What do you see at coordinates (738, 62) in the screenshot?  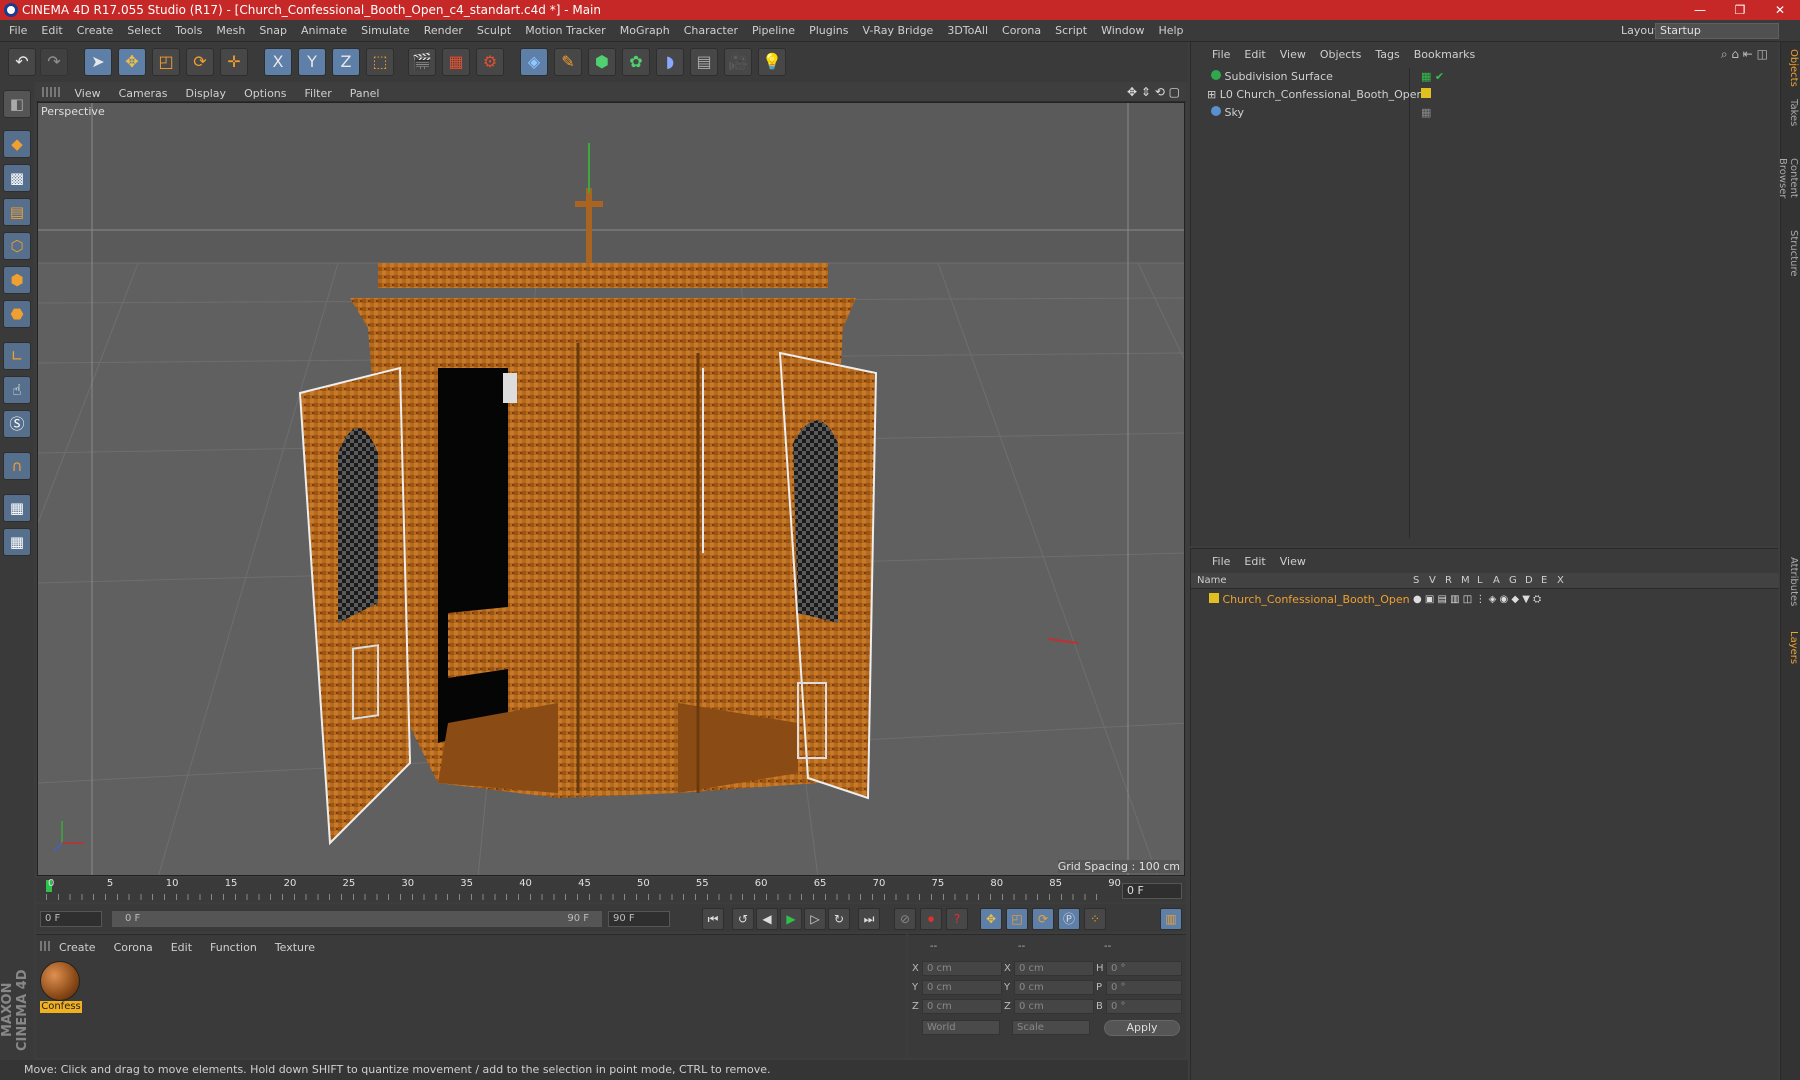 I see `camera-icon: 🎥` at bounding box center [738, 62].